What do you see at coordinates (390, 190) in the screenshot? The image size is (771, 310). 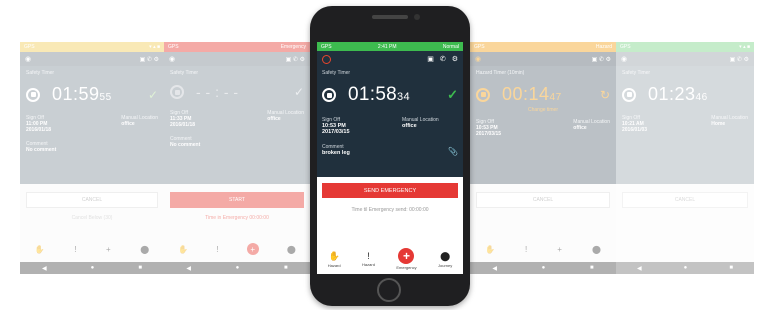 I see `send-emergency-button: SEND EMERGENCY` at bounding box center [390, 190].